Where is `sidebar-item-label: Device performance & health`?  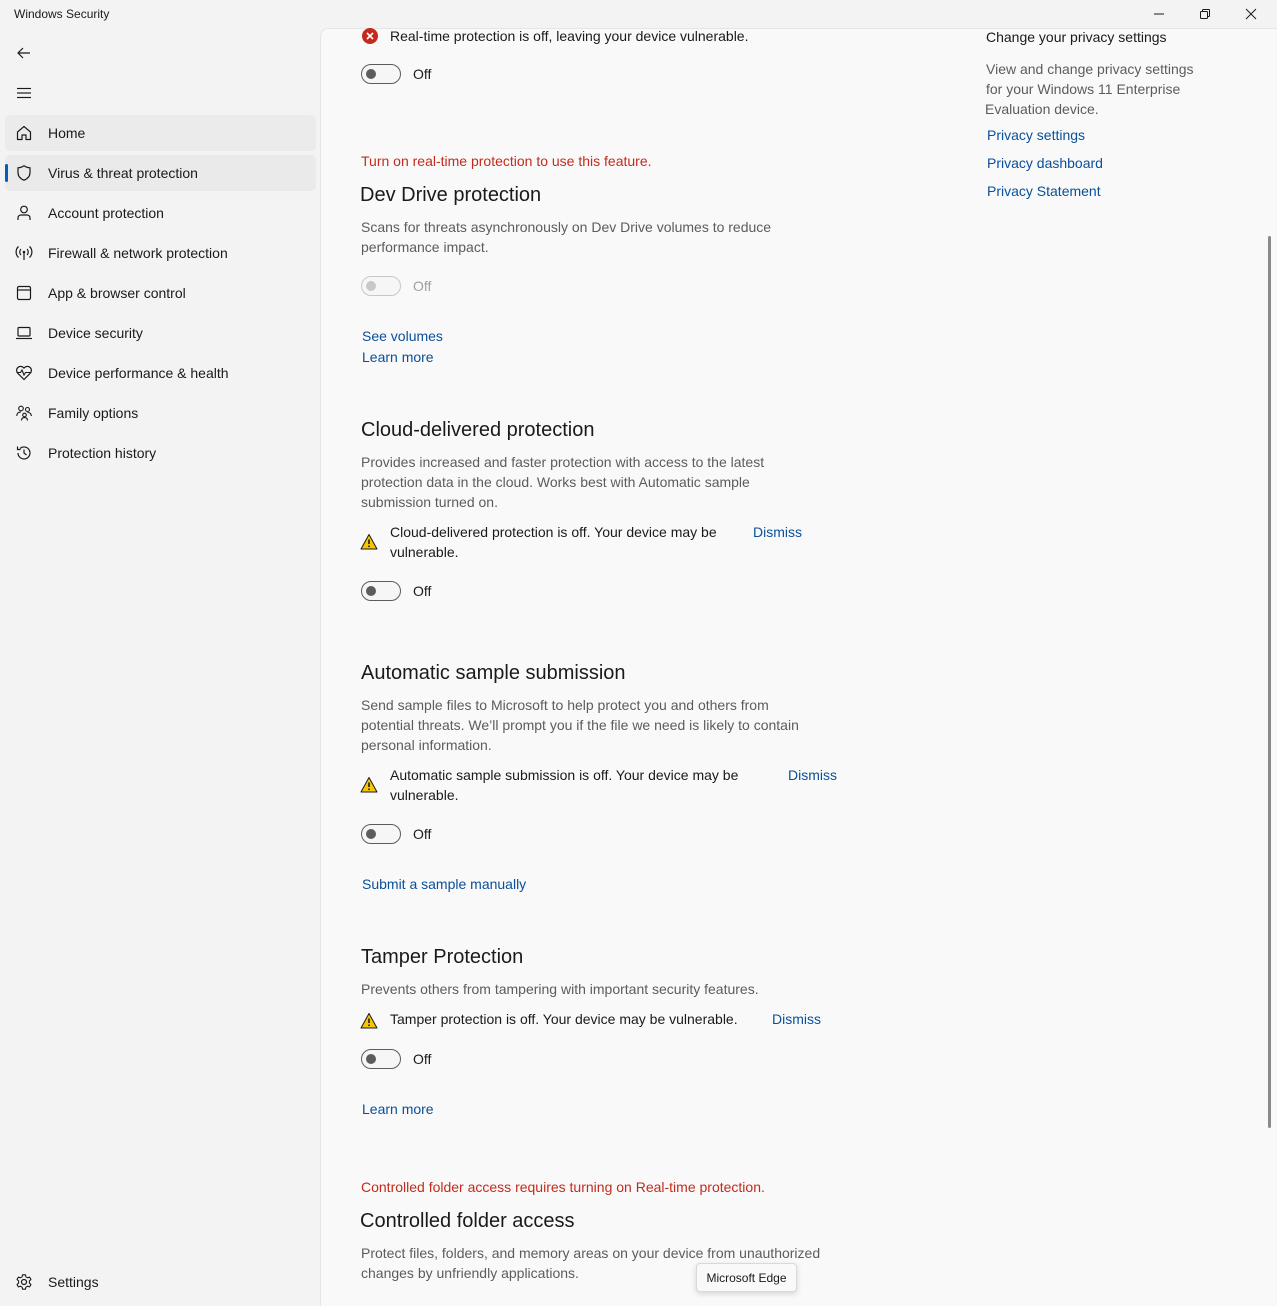 sidebar-item-label: Device performance & health is located at coordinates (138, 373).